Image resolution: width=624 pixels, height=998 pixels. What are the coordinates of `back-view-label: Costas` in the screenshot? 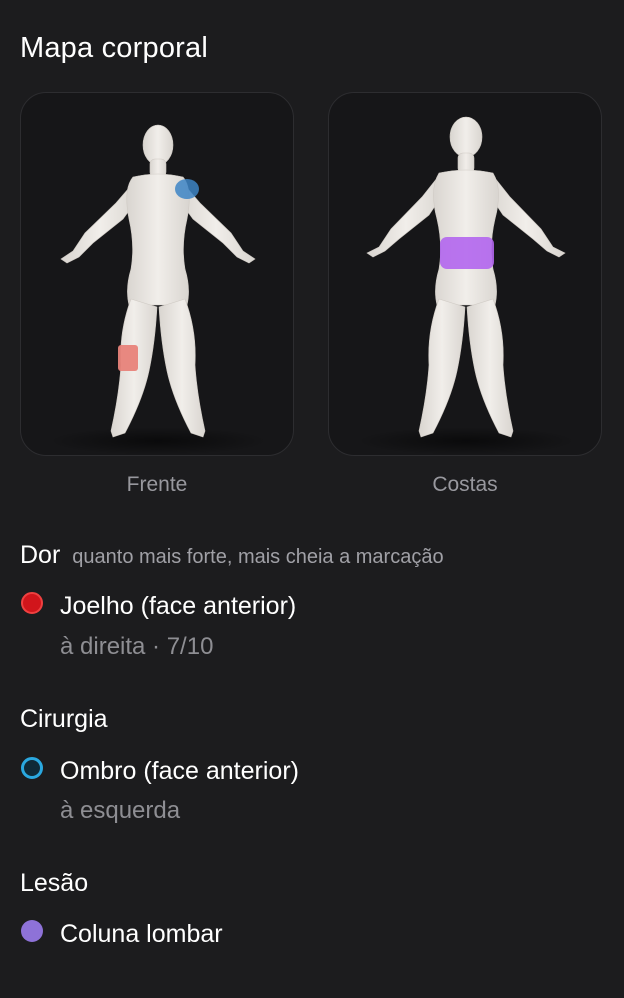 It's located at (465, 484).